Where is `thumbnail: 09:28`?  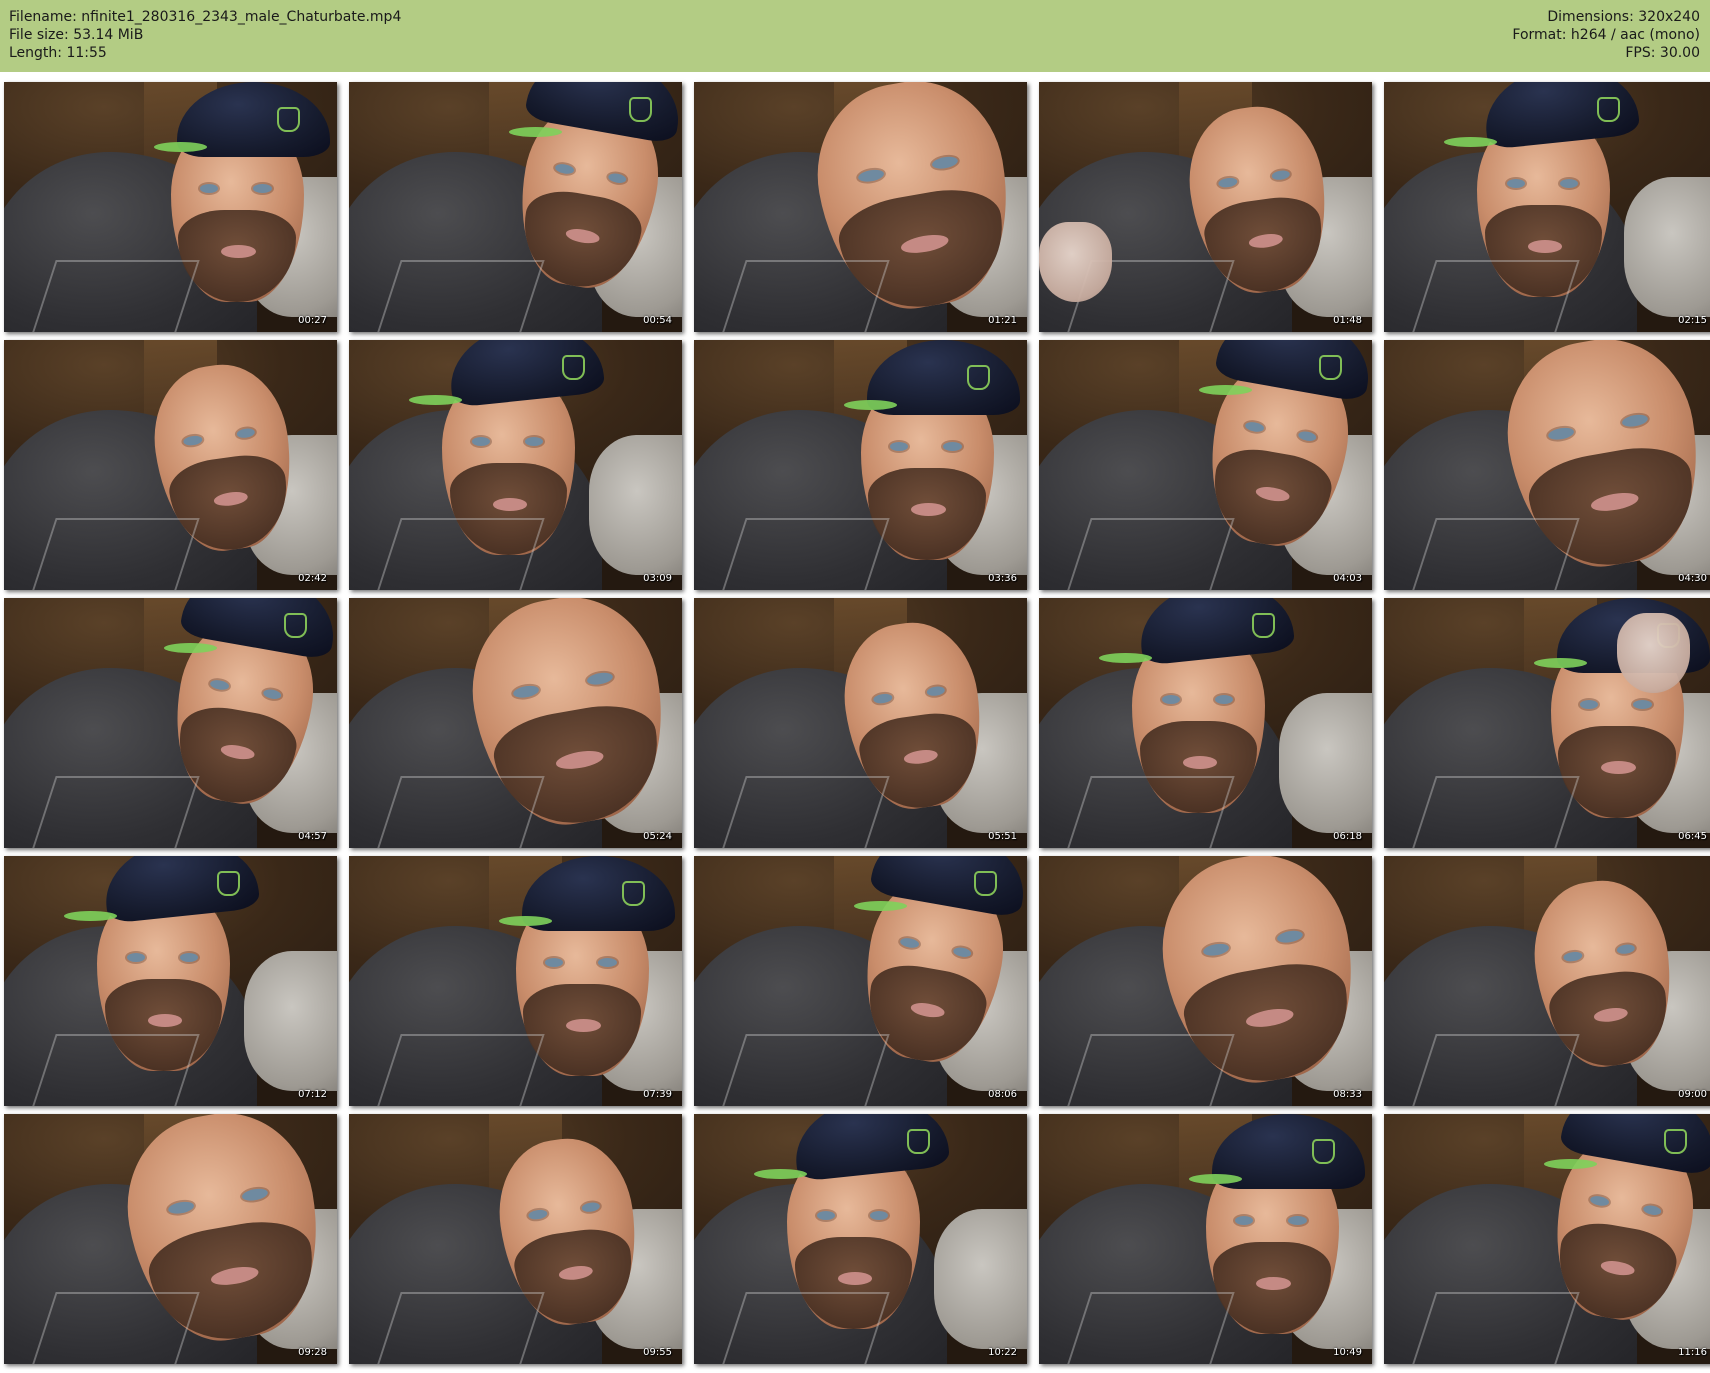
thumbnail: 09:28 is located at coordinates (170, 1239).